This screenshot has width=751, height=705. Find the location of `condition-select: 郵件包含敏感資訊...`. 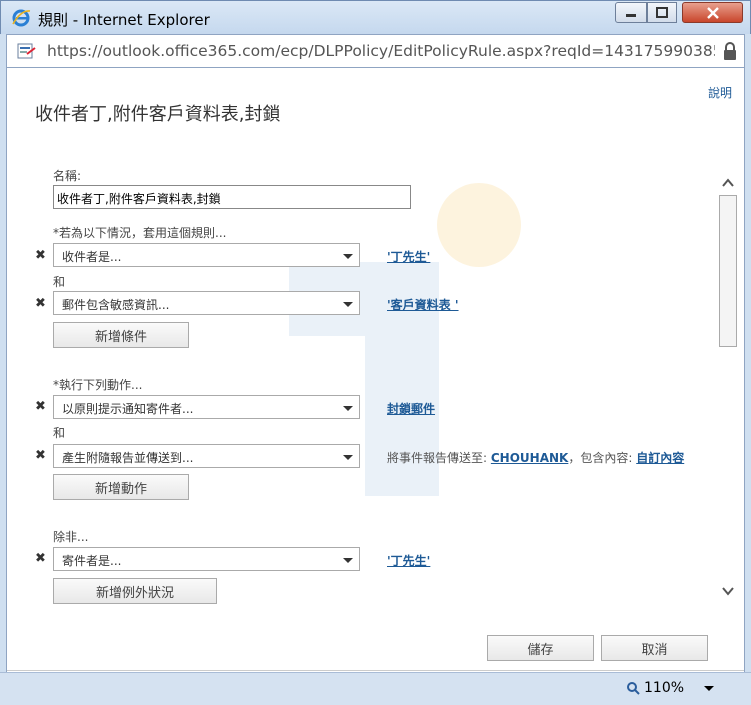

condition-select: 郵件包含敏感資訊... is located at coordinates (206, 303).